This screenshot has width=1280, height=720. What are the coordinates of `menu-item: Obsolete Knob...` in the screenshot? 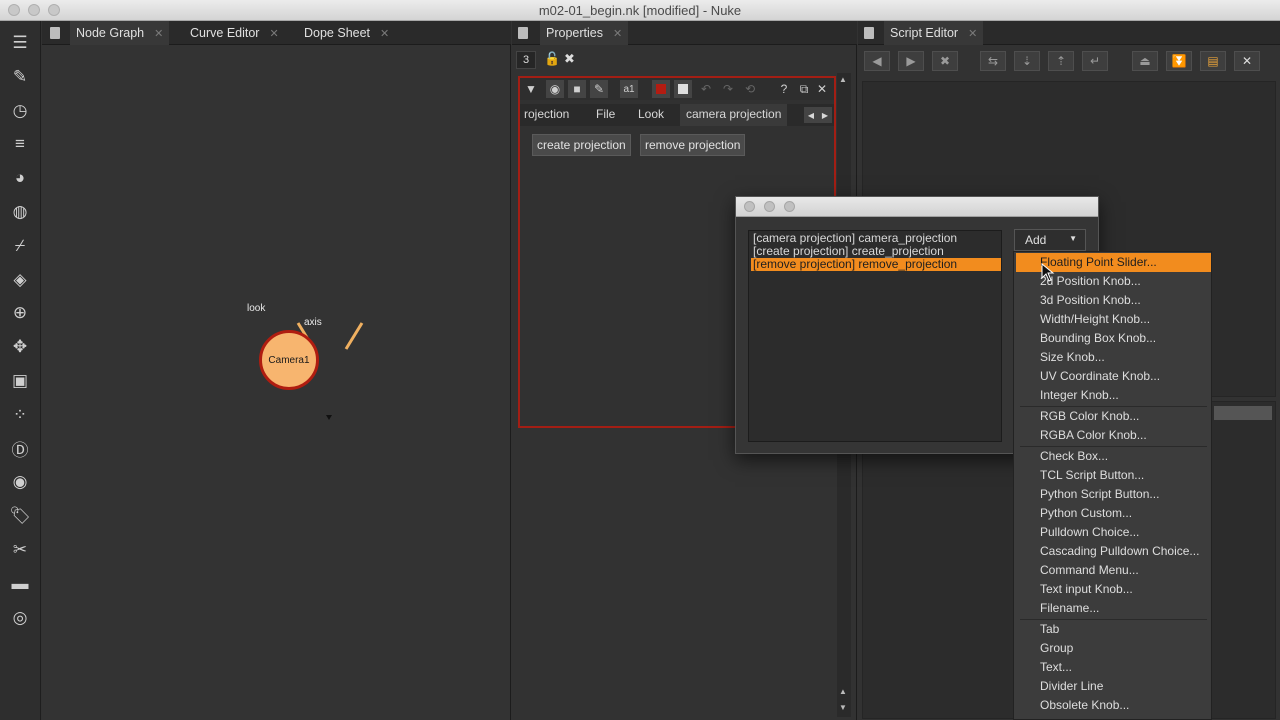 It's located at (1113, 705).